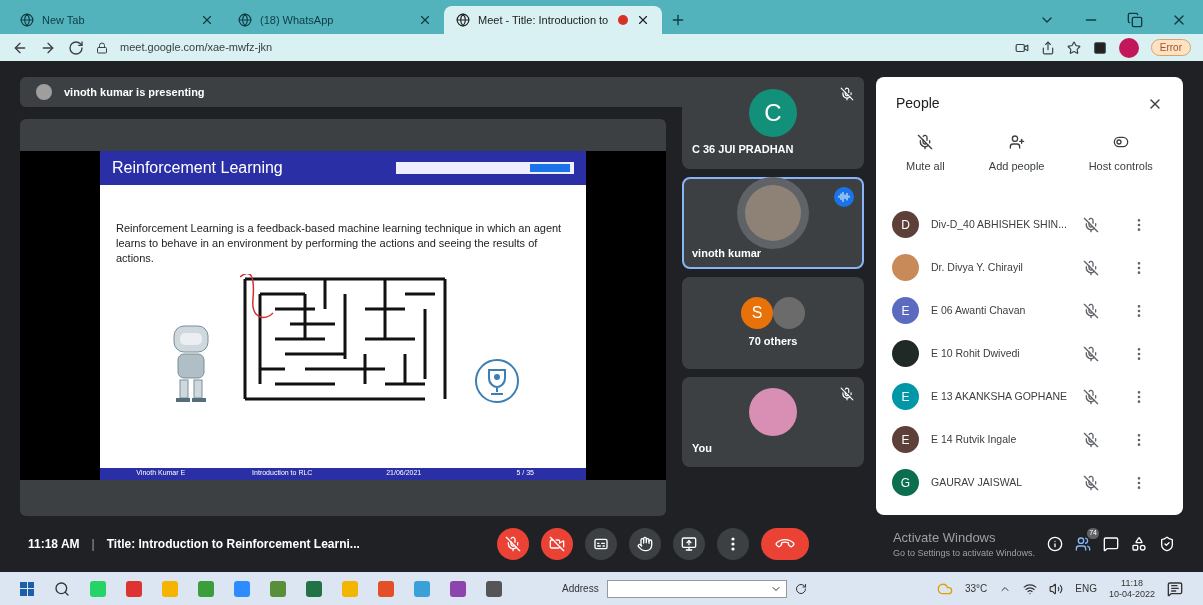 The height and width of the screenshot is (605, 1203). Describe the element at coordinates (117, 20) in the screenshot. I see `browser-tab: New Tab` at that location.